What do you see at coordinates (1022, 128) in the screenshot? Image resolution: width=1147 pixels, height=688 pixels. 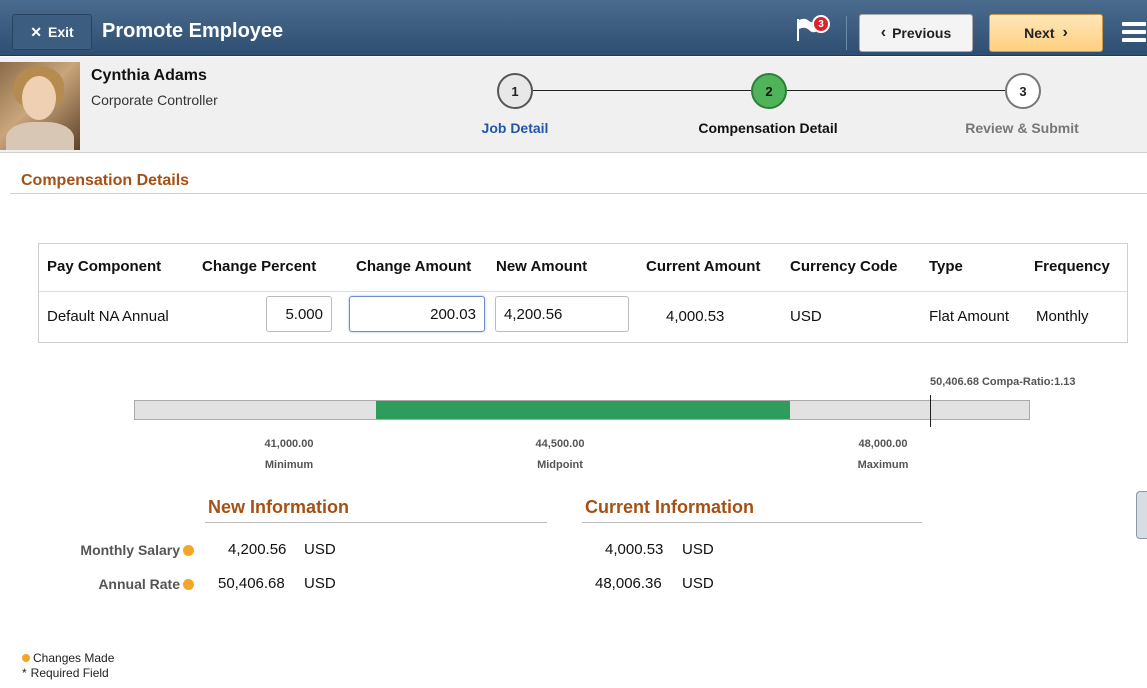 I see `step-3-label: Review & Submit` at bounding box center [1022, 128].